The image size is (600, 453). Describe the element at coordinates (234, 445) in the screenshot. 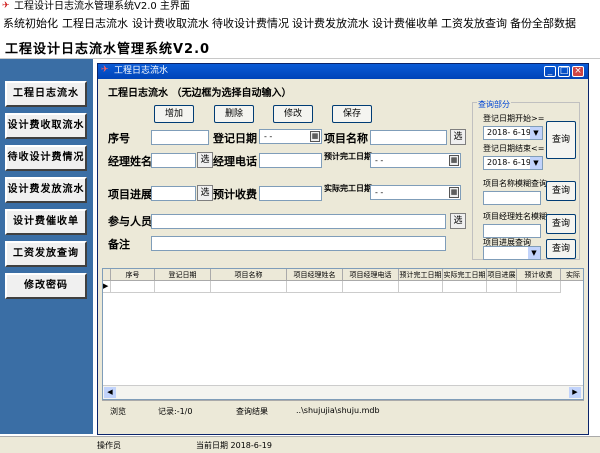

I see `current-date: 当前日期 2018-6-19` at that location.